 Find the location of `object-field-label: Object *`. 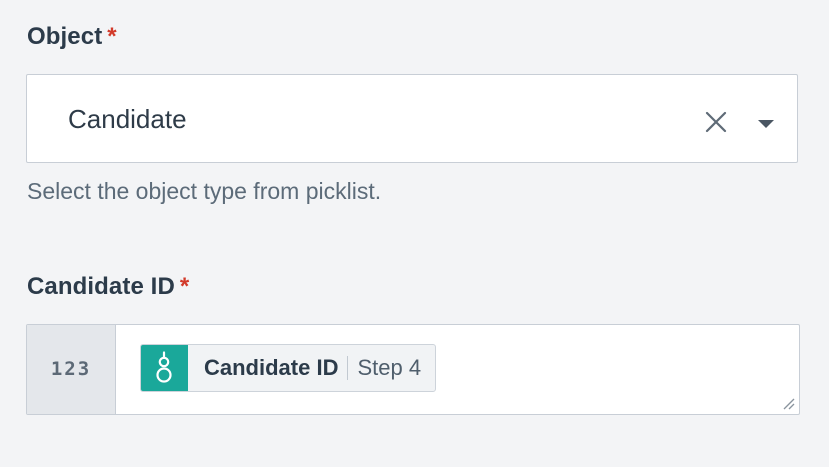

object-field-label: Object * is located at coordinates (72, 37).